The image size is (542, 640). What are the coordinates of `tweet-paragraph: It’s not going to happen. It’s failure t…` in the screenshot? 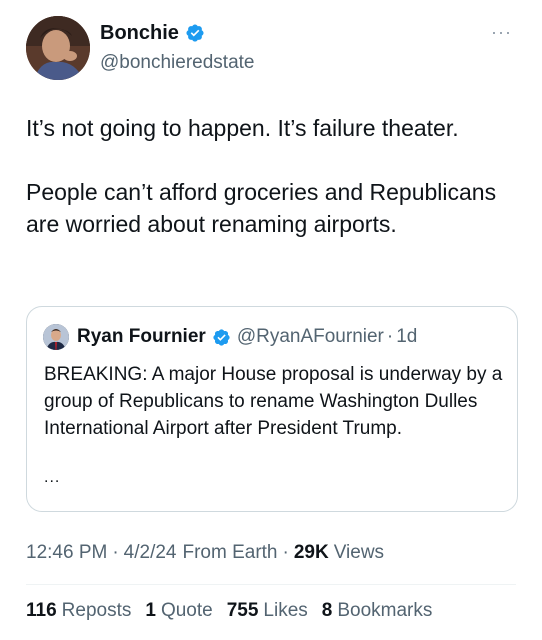 It's located at (242, 128).